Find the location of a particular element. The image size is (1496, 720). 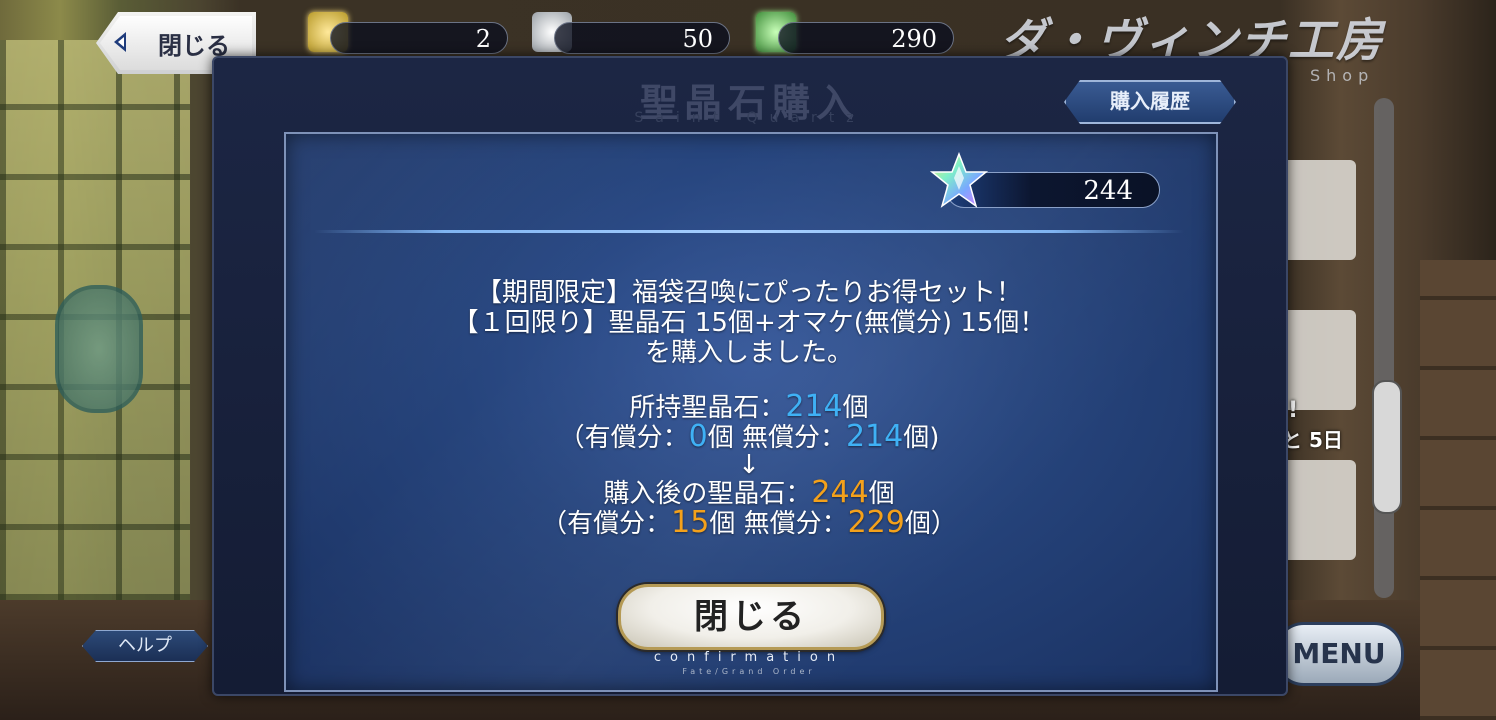

shop-scrollbar-thumb is located at coordinates (1387, 447).